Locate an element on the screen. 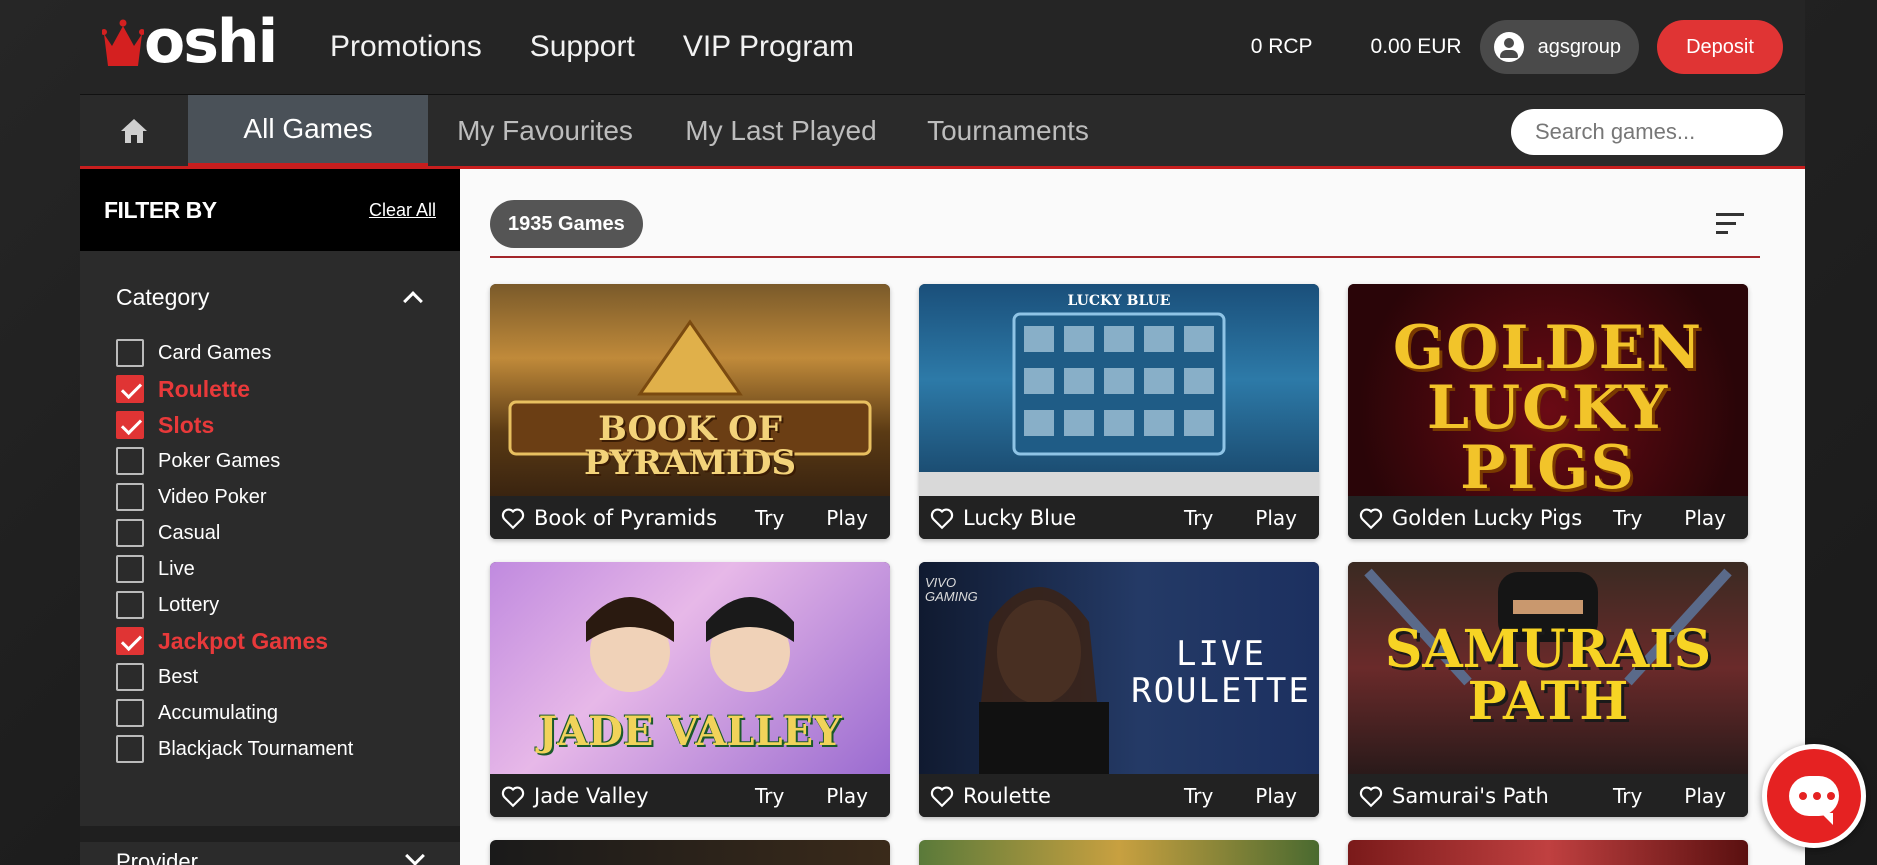 The image size is (1877, 865). deposit-button: Deposit is located at coordinates (1720, 47).